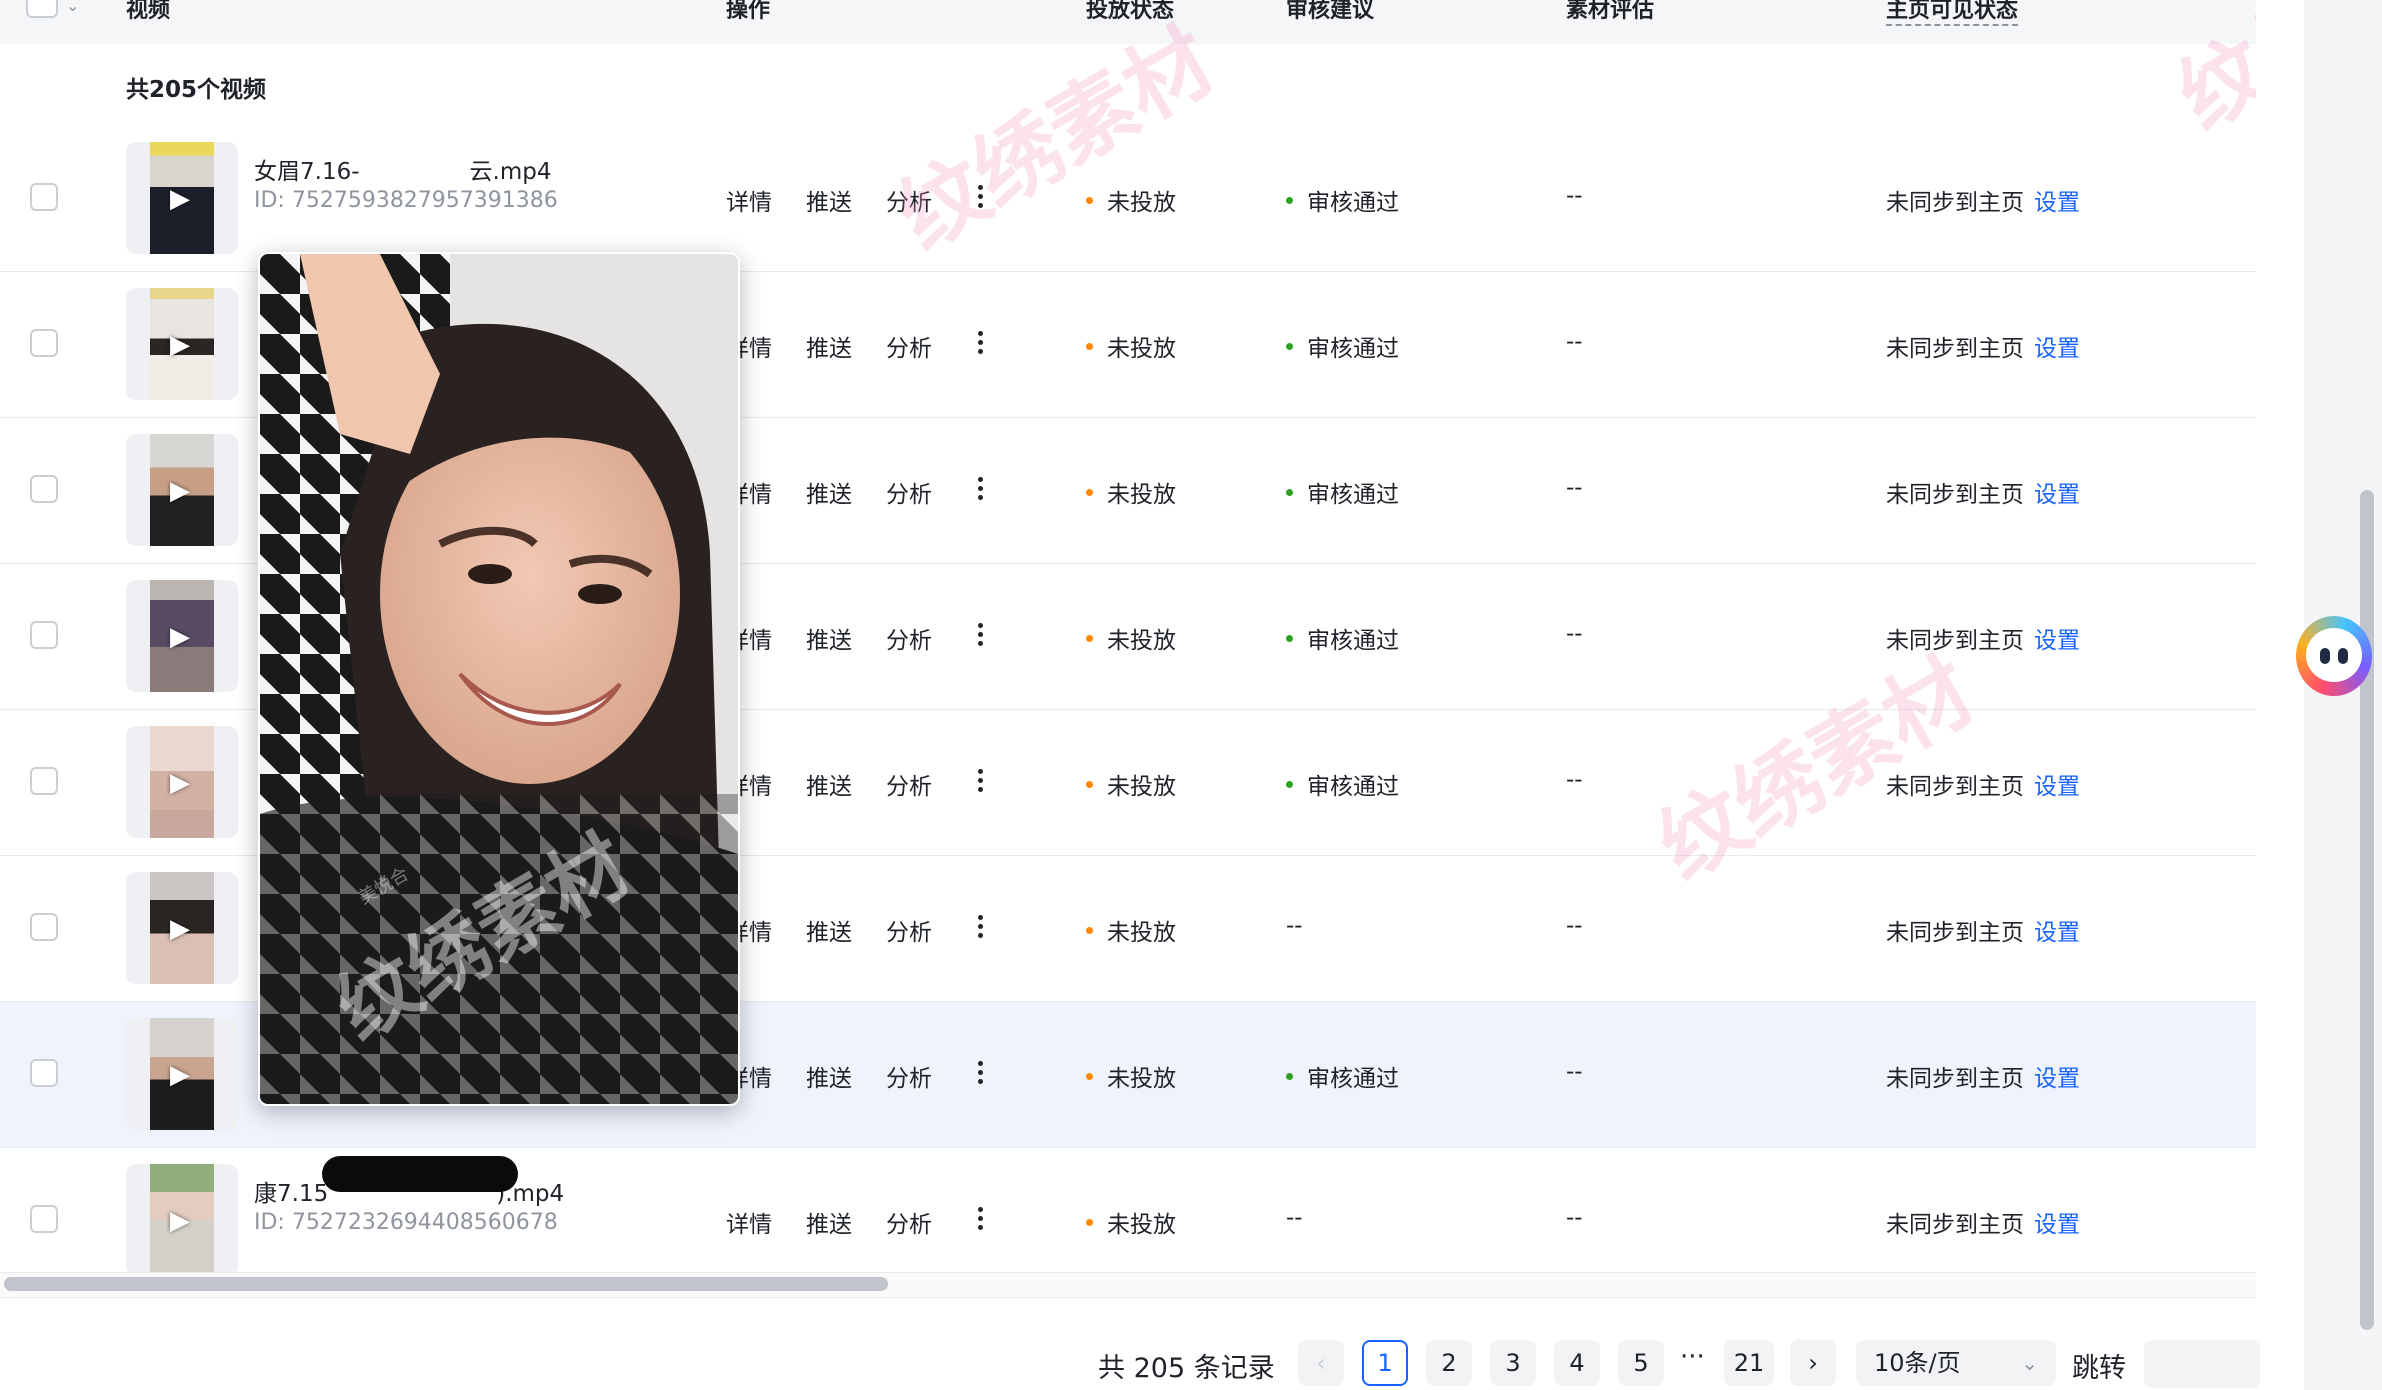  What do you see at coordinates (1749, 1363) in the screenshot?
I see `page-button: 21` at bounding box center [1749, 1363].